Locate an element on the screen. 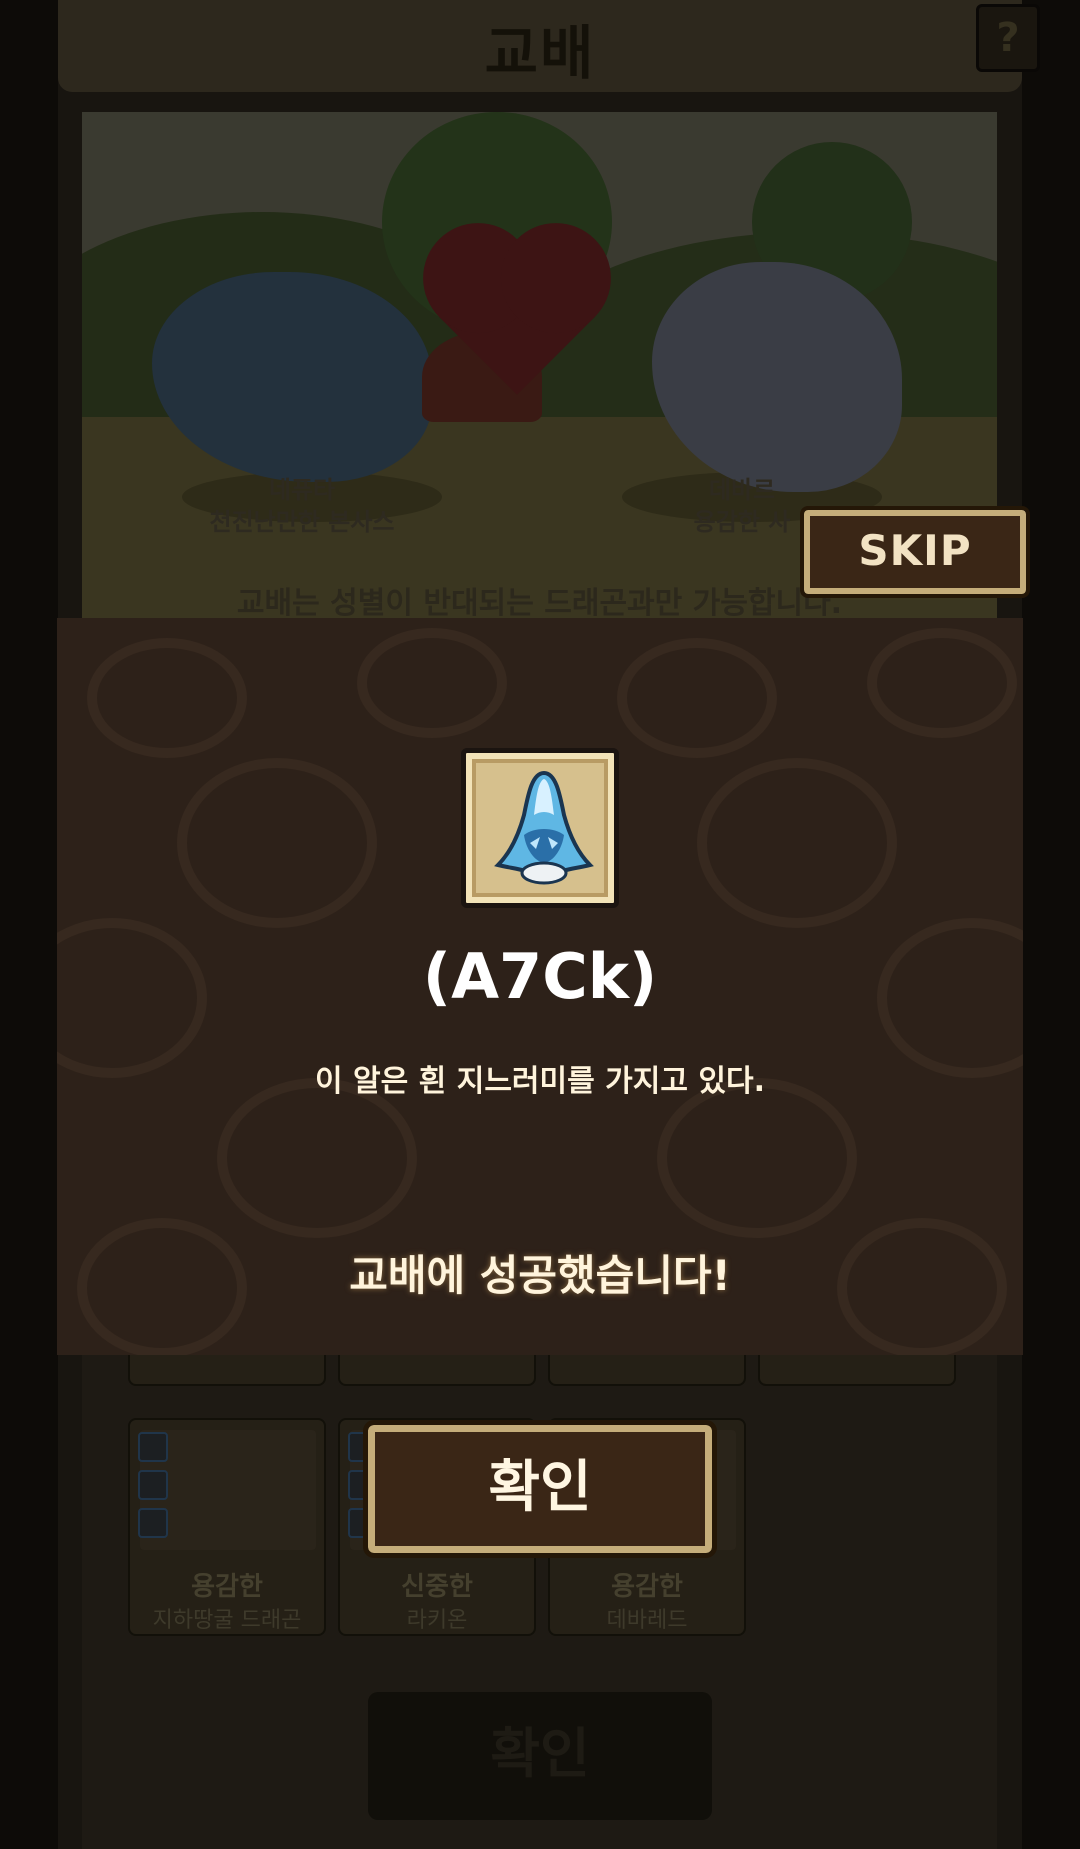 This screenshot has height=1849, width=1080. result-message: 교배에 성공했습니다! is located at coordinates (540, 1275).